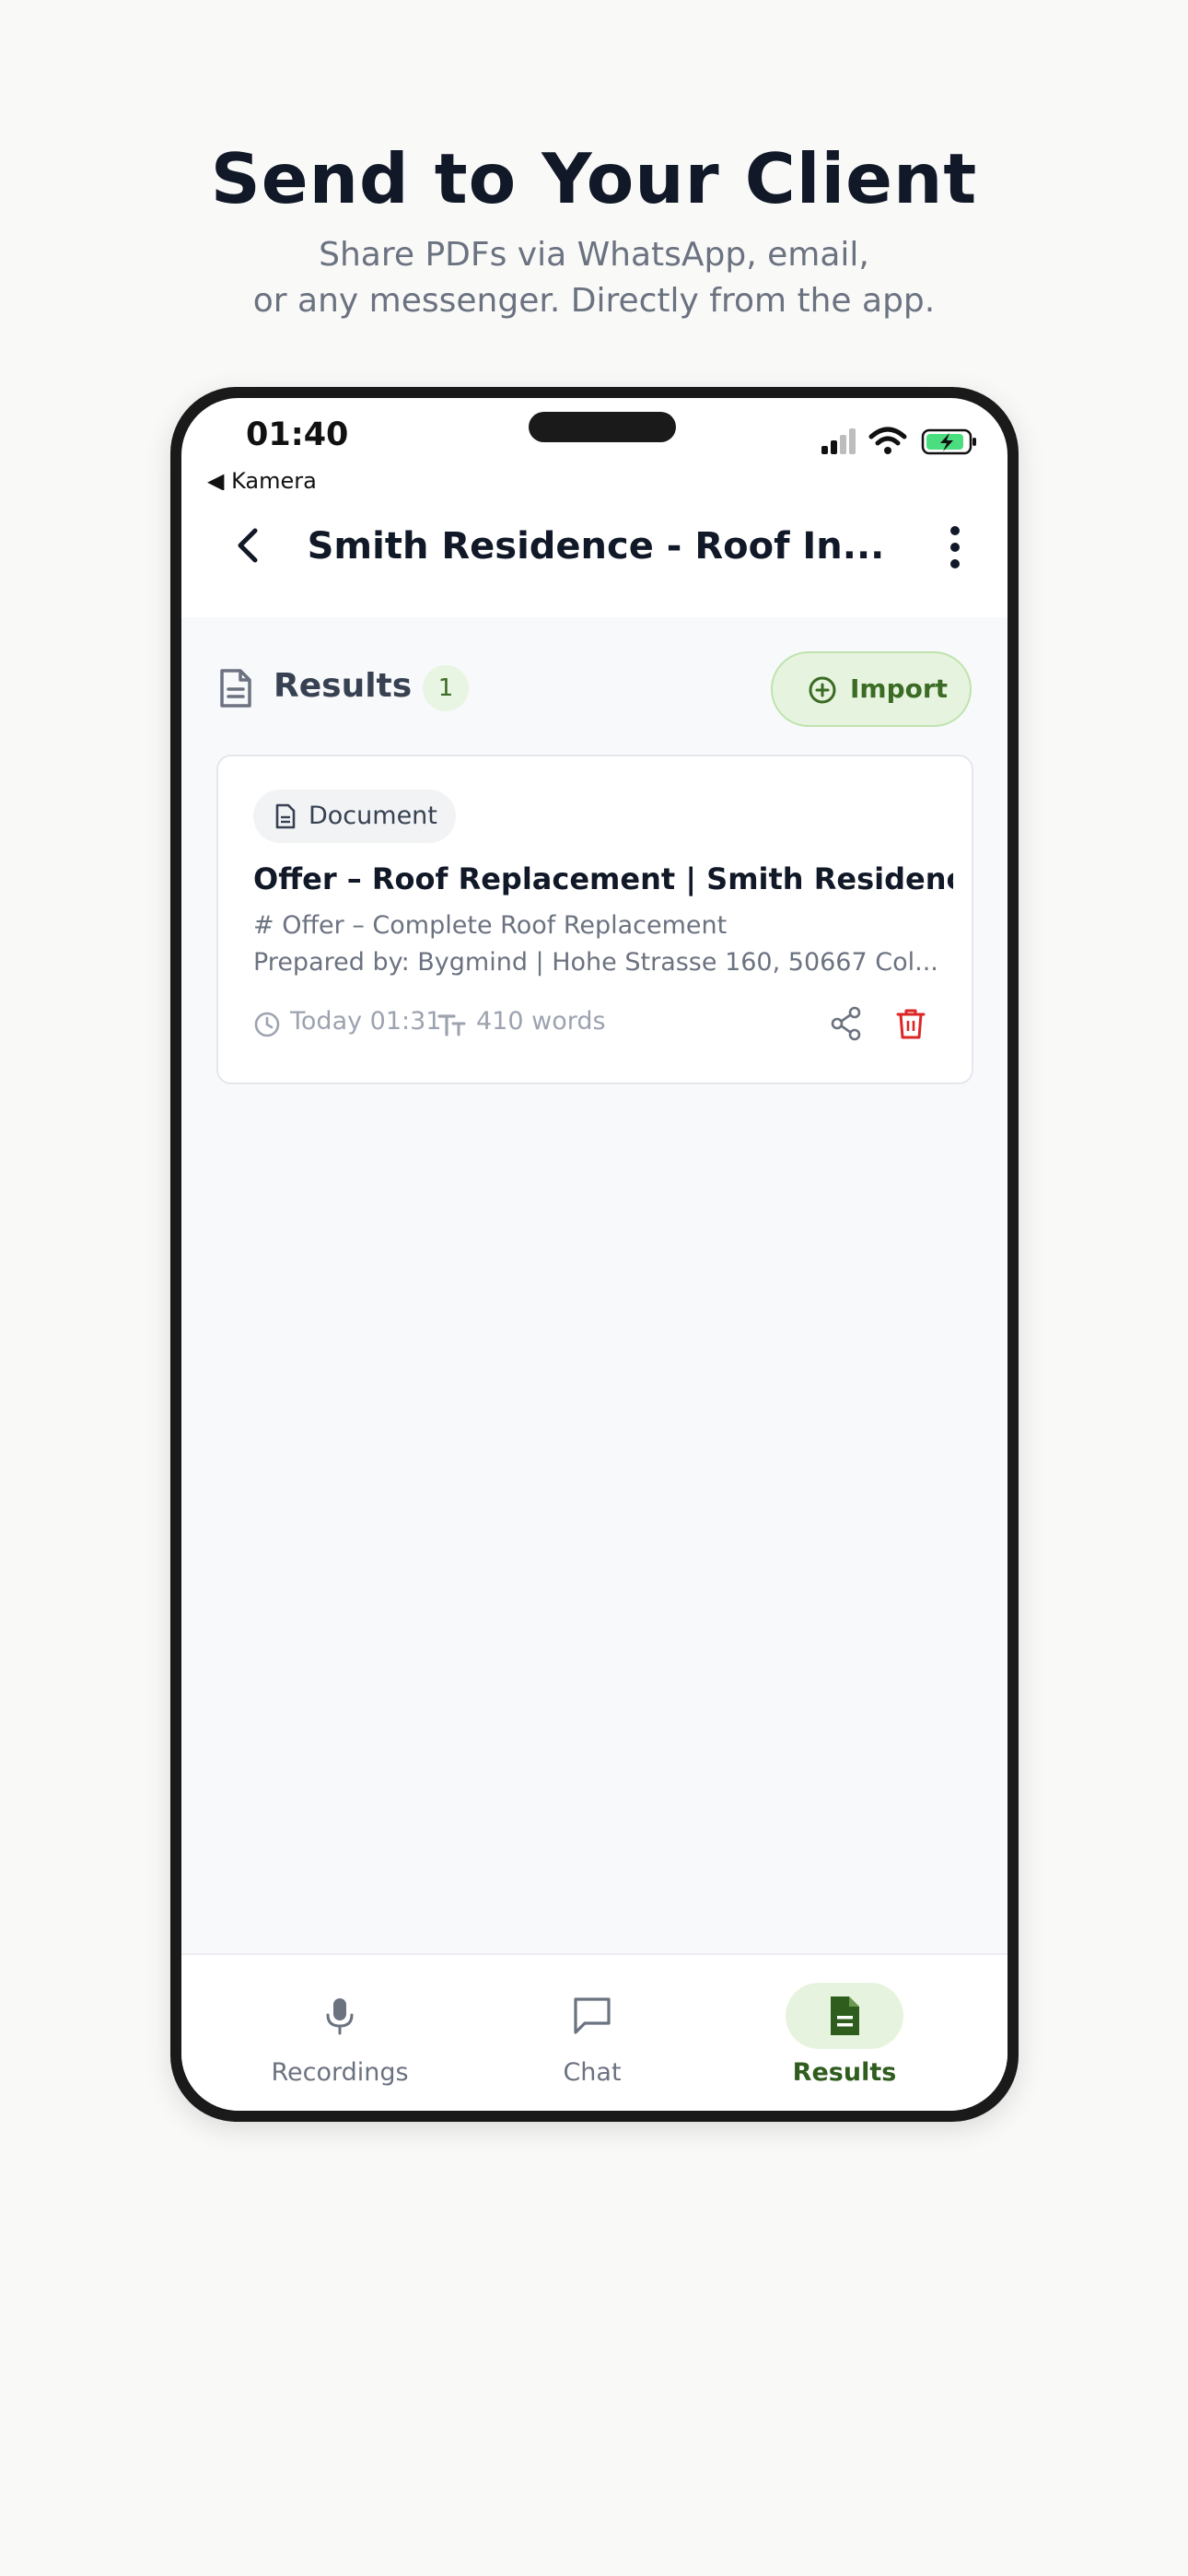  I want to click on tab-results: Results, so click(844, 2038).